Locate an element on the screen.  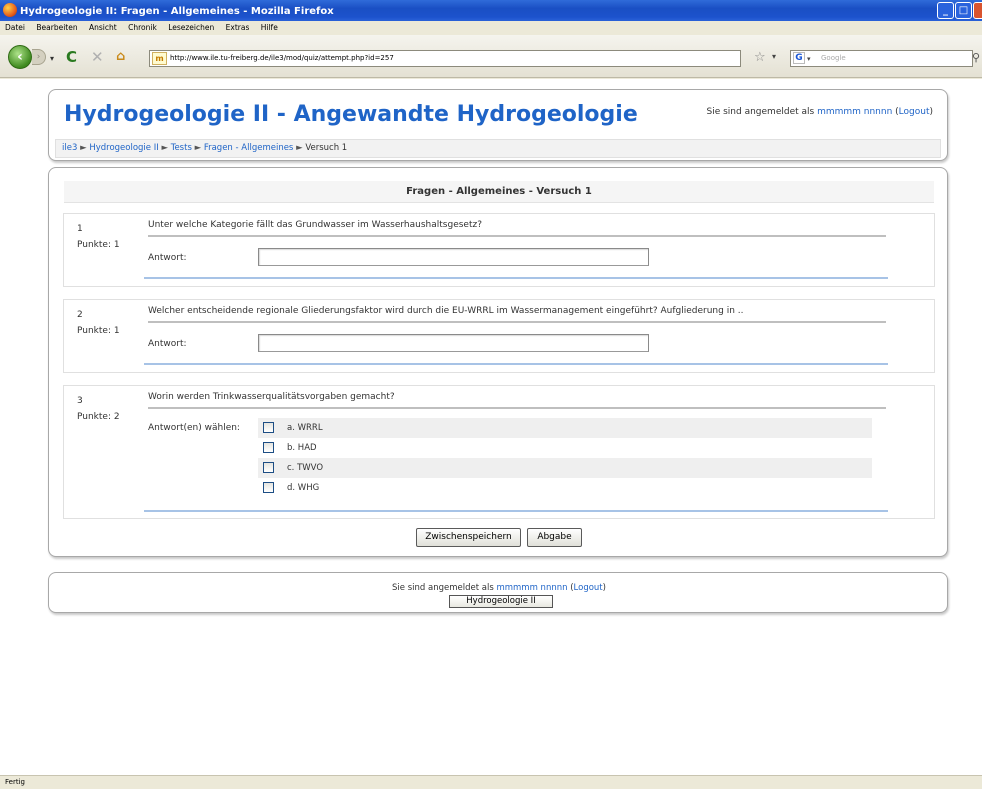
search-placeholder: Google is located at coordinates (833, 58).